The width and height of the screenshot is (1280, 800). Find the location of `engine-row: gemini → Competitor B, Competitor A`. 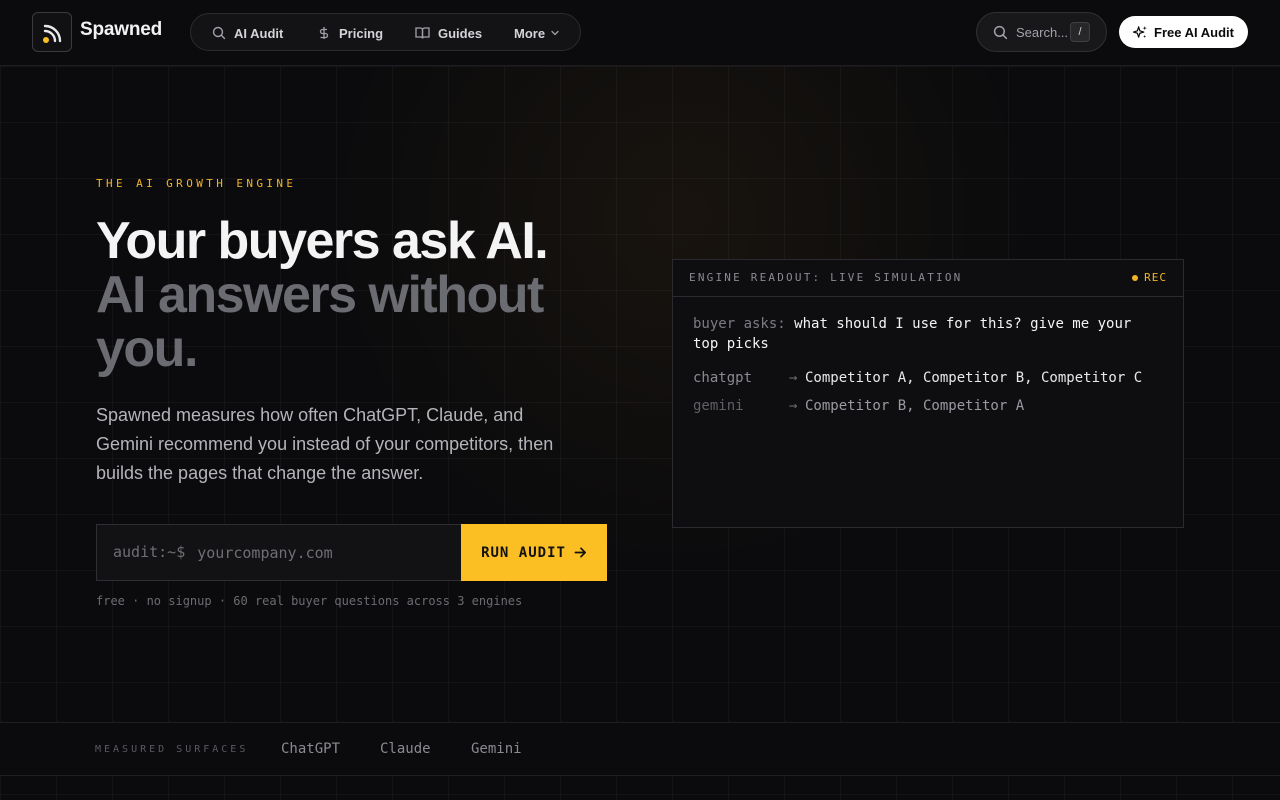

engine-row: gemini → Competitor B, Competitor A is located at coordinates (858, 406).